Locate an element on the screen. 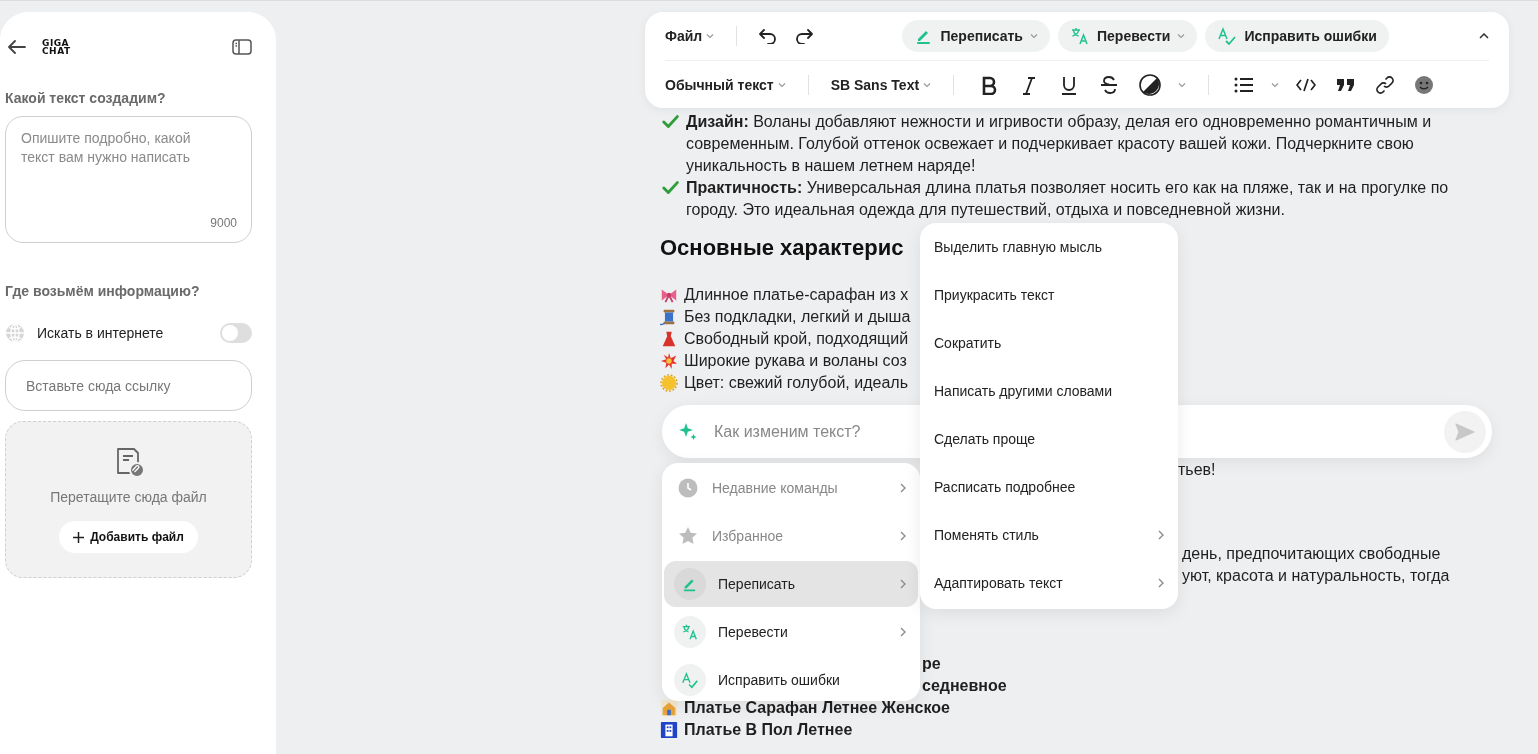 Image resolution: width=1538 pixels, height=754 pixels. search-toggle is located at coordinates (236, 333).